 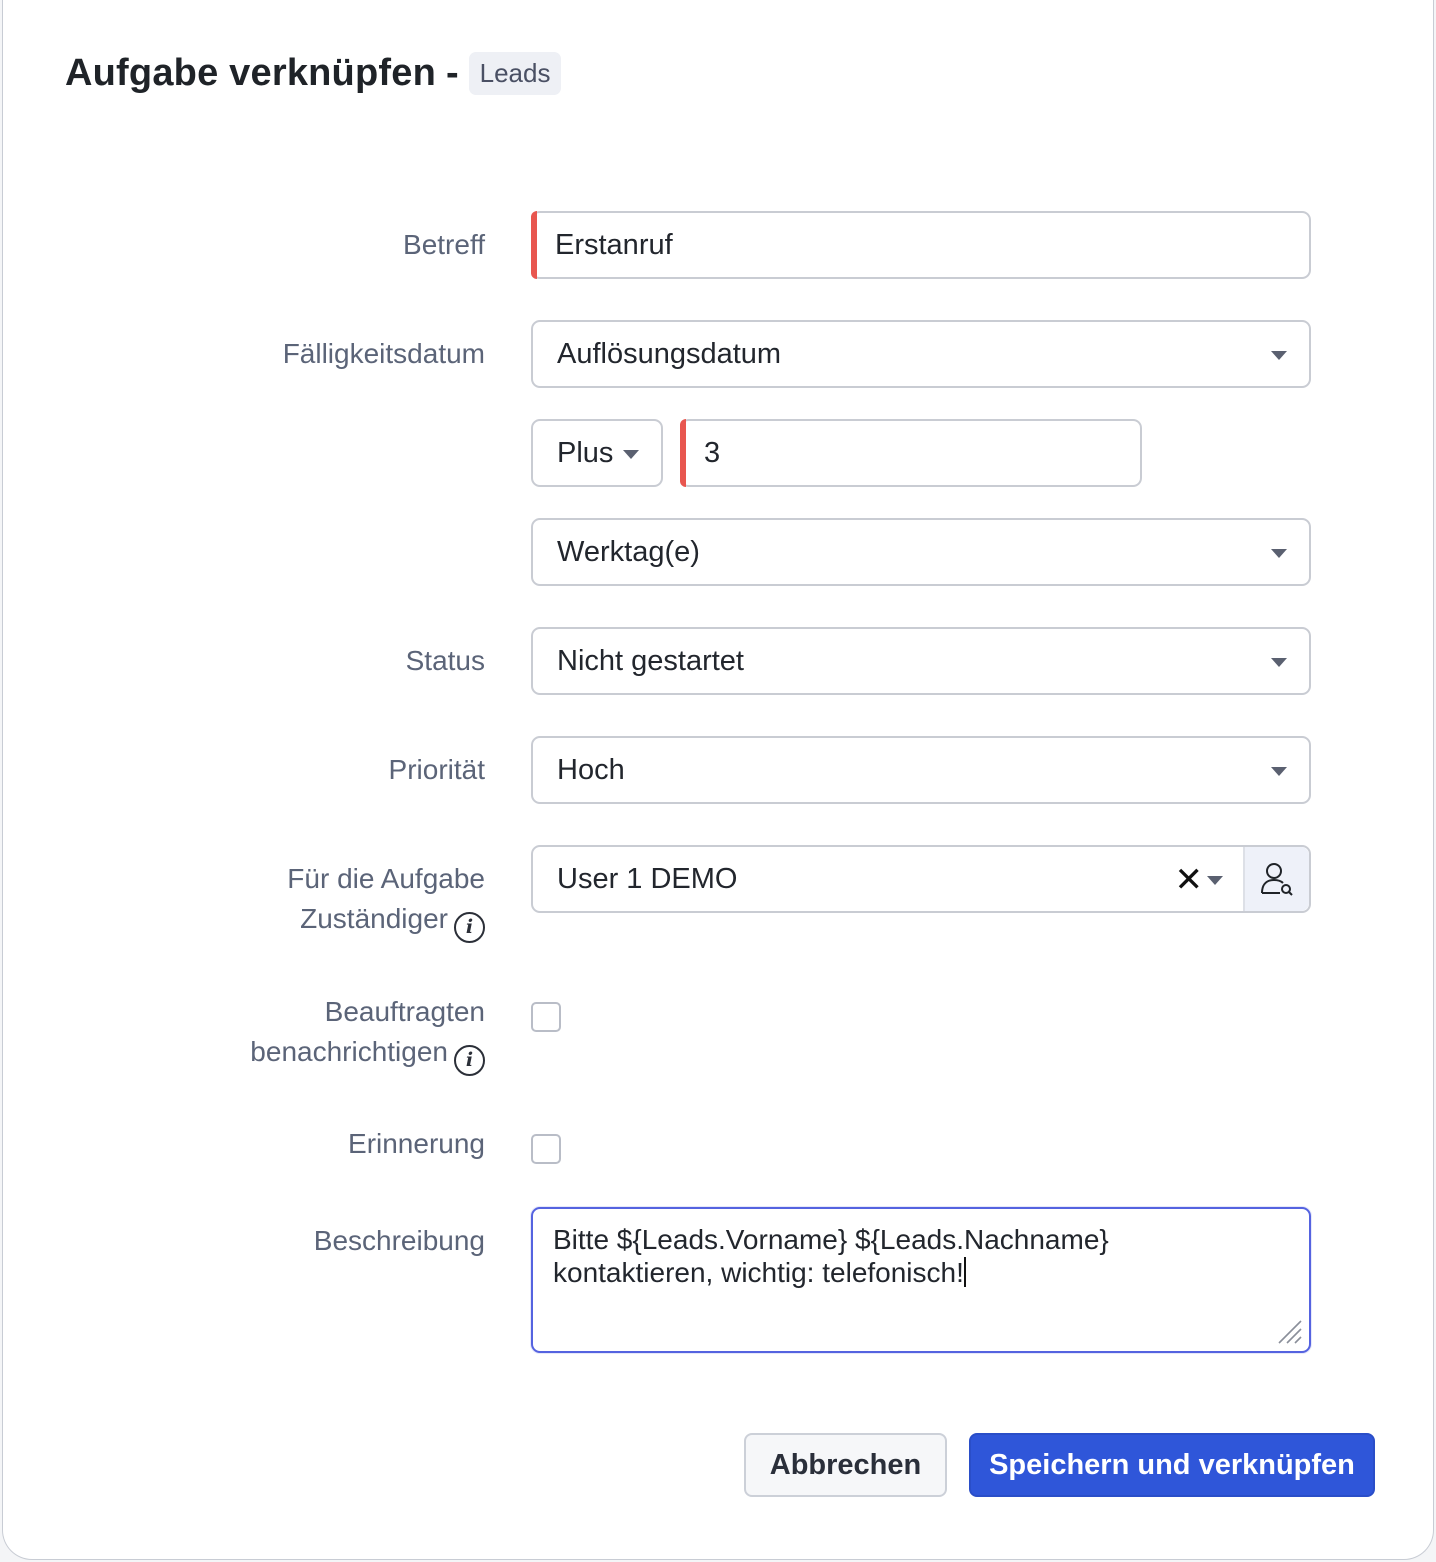 I want to click on assignee-select: User 1 DEMO ✕, so click(x=921, y=879).